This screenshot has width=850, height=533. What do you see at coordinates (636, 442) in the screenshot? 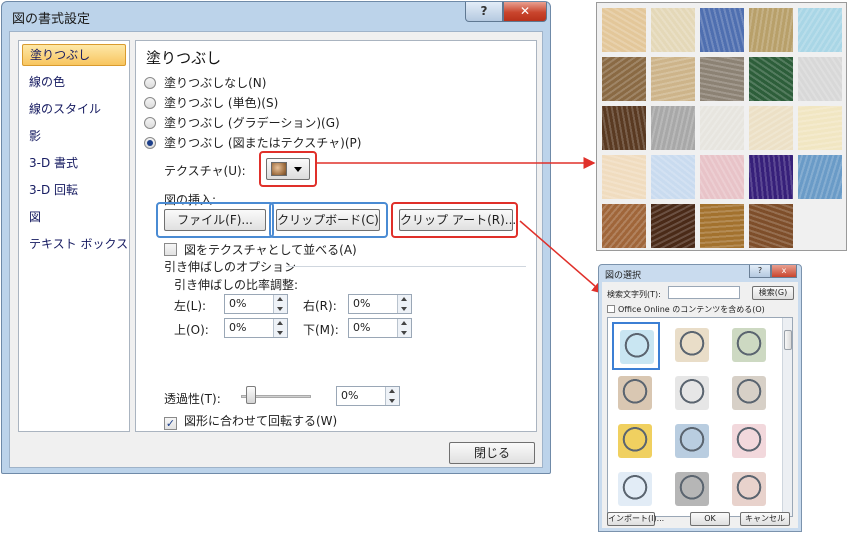
I see `car-clip` at bounding box center [636, 442].